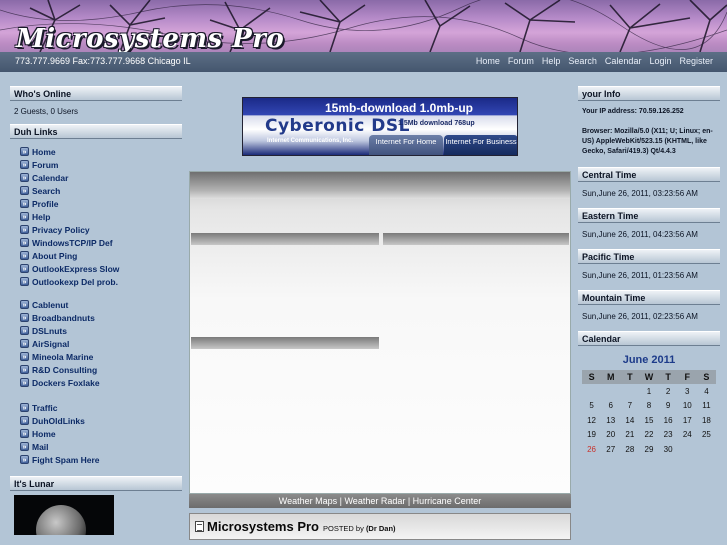 This screenshot has height=545, width=727. I want to click on weekday-header: W, so click(649, 377).